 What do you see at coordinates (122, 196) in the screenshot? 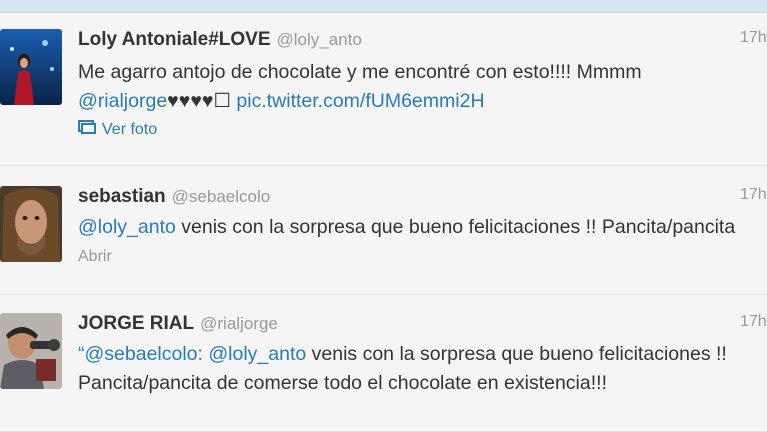
I see `display-name: sebastian` at bounding box center [122, 196].